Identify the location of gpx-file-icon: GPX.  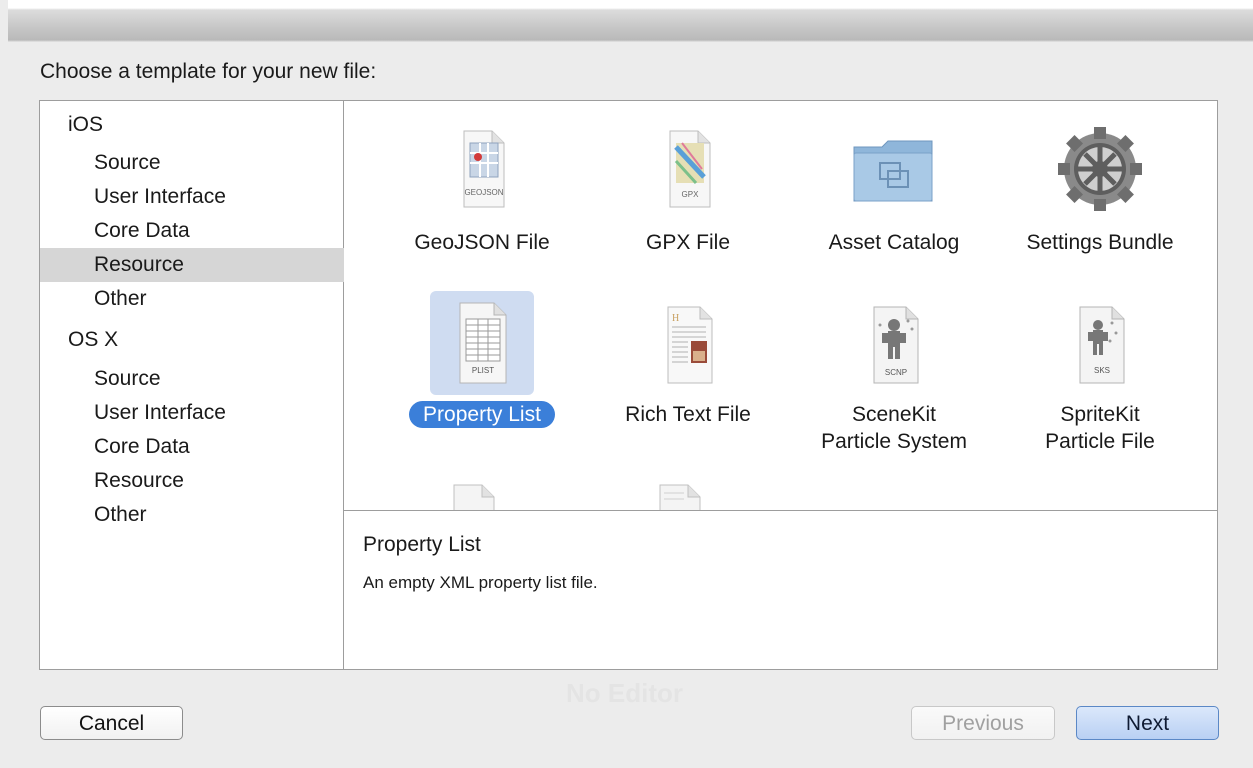
(688, 169).